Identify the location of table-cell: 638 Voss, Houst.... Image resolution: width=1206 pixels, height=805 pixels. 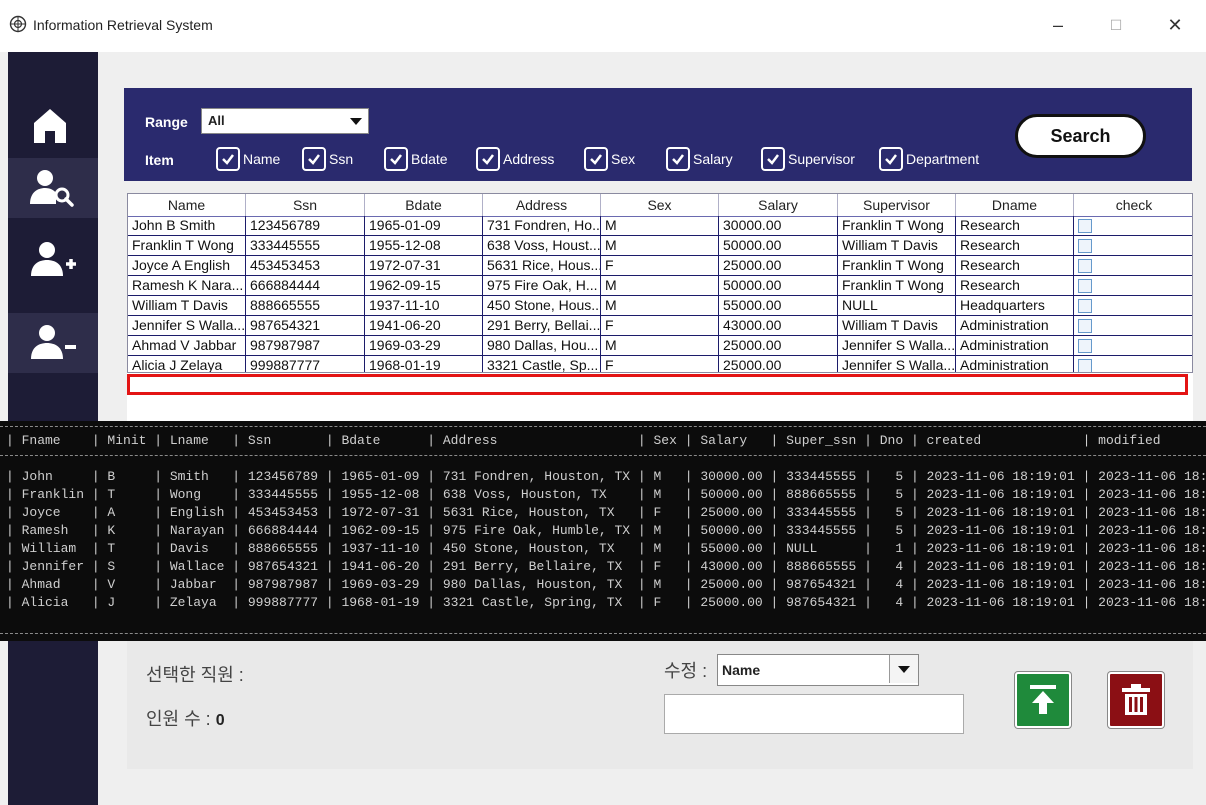
(542, 246).